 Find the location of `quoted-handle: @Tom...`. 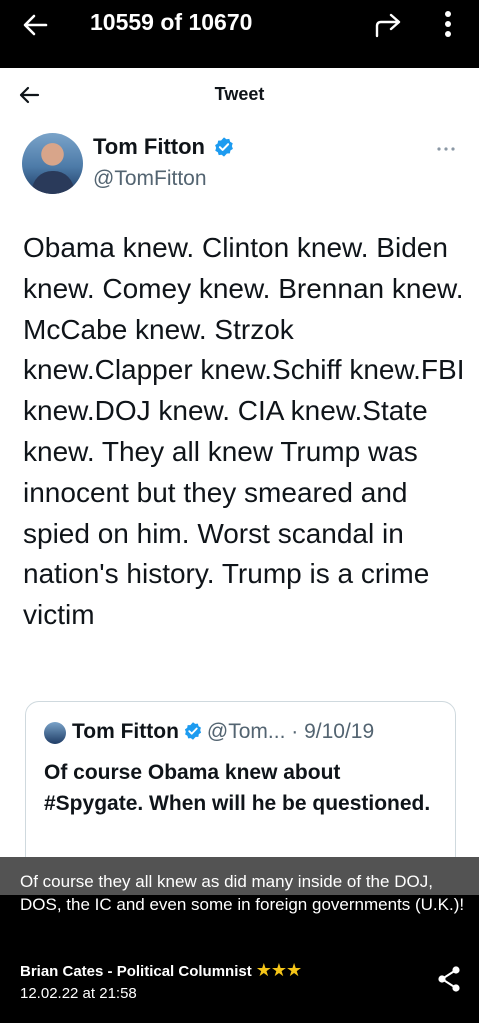

quoted-handle: @Tom... is located at coordinates (246, 731).